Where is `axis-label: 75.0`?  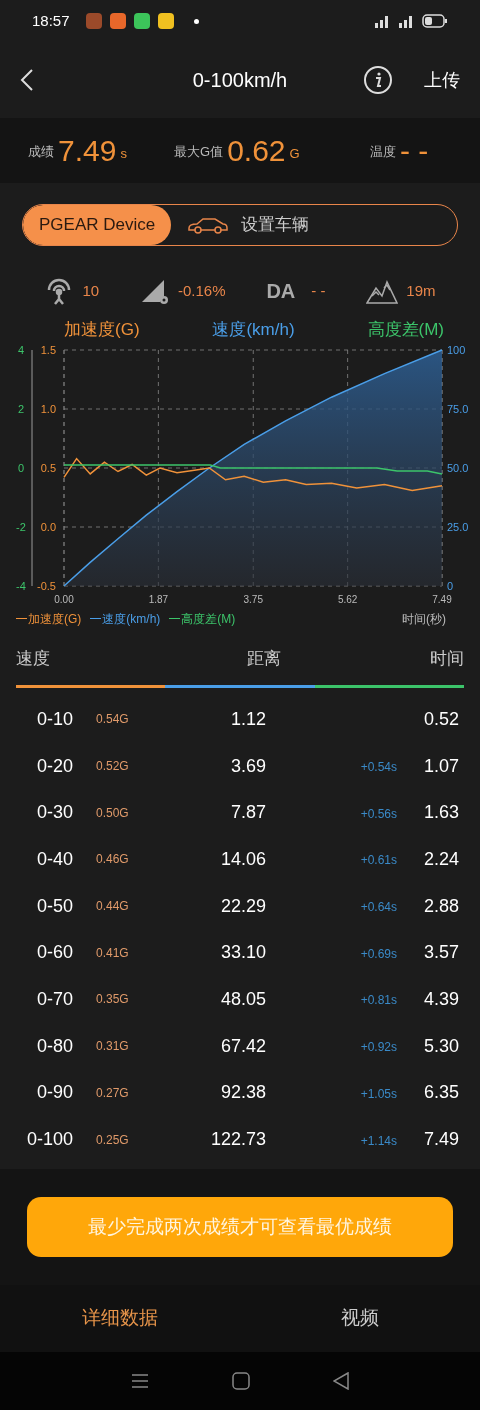 axis-label: 75.0 is located at coordinates (458, 408).